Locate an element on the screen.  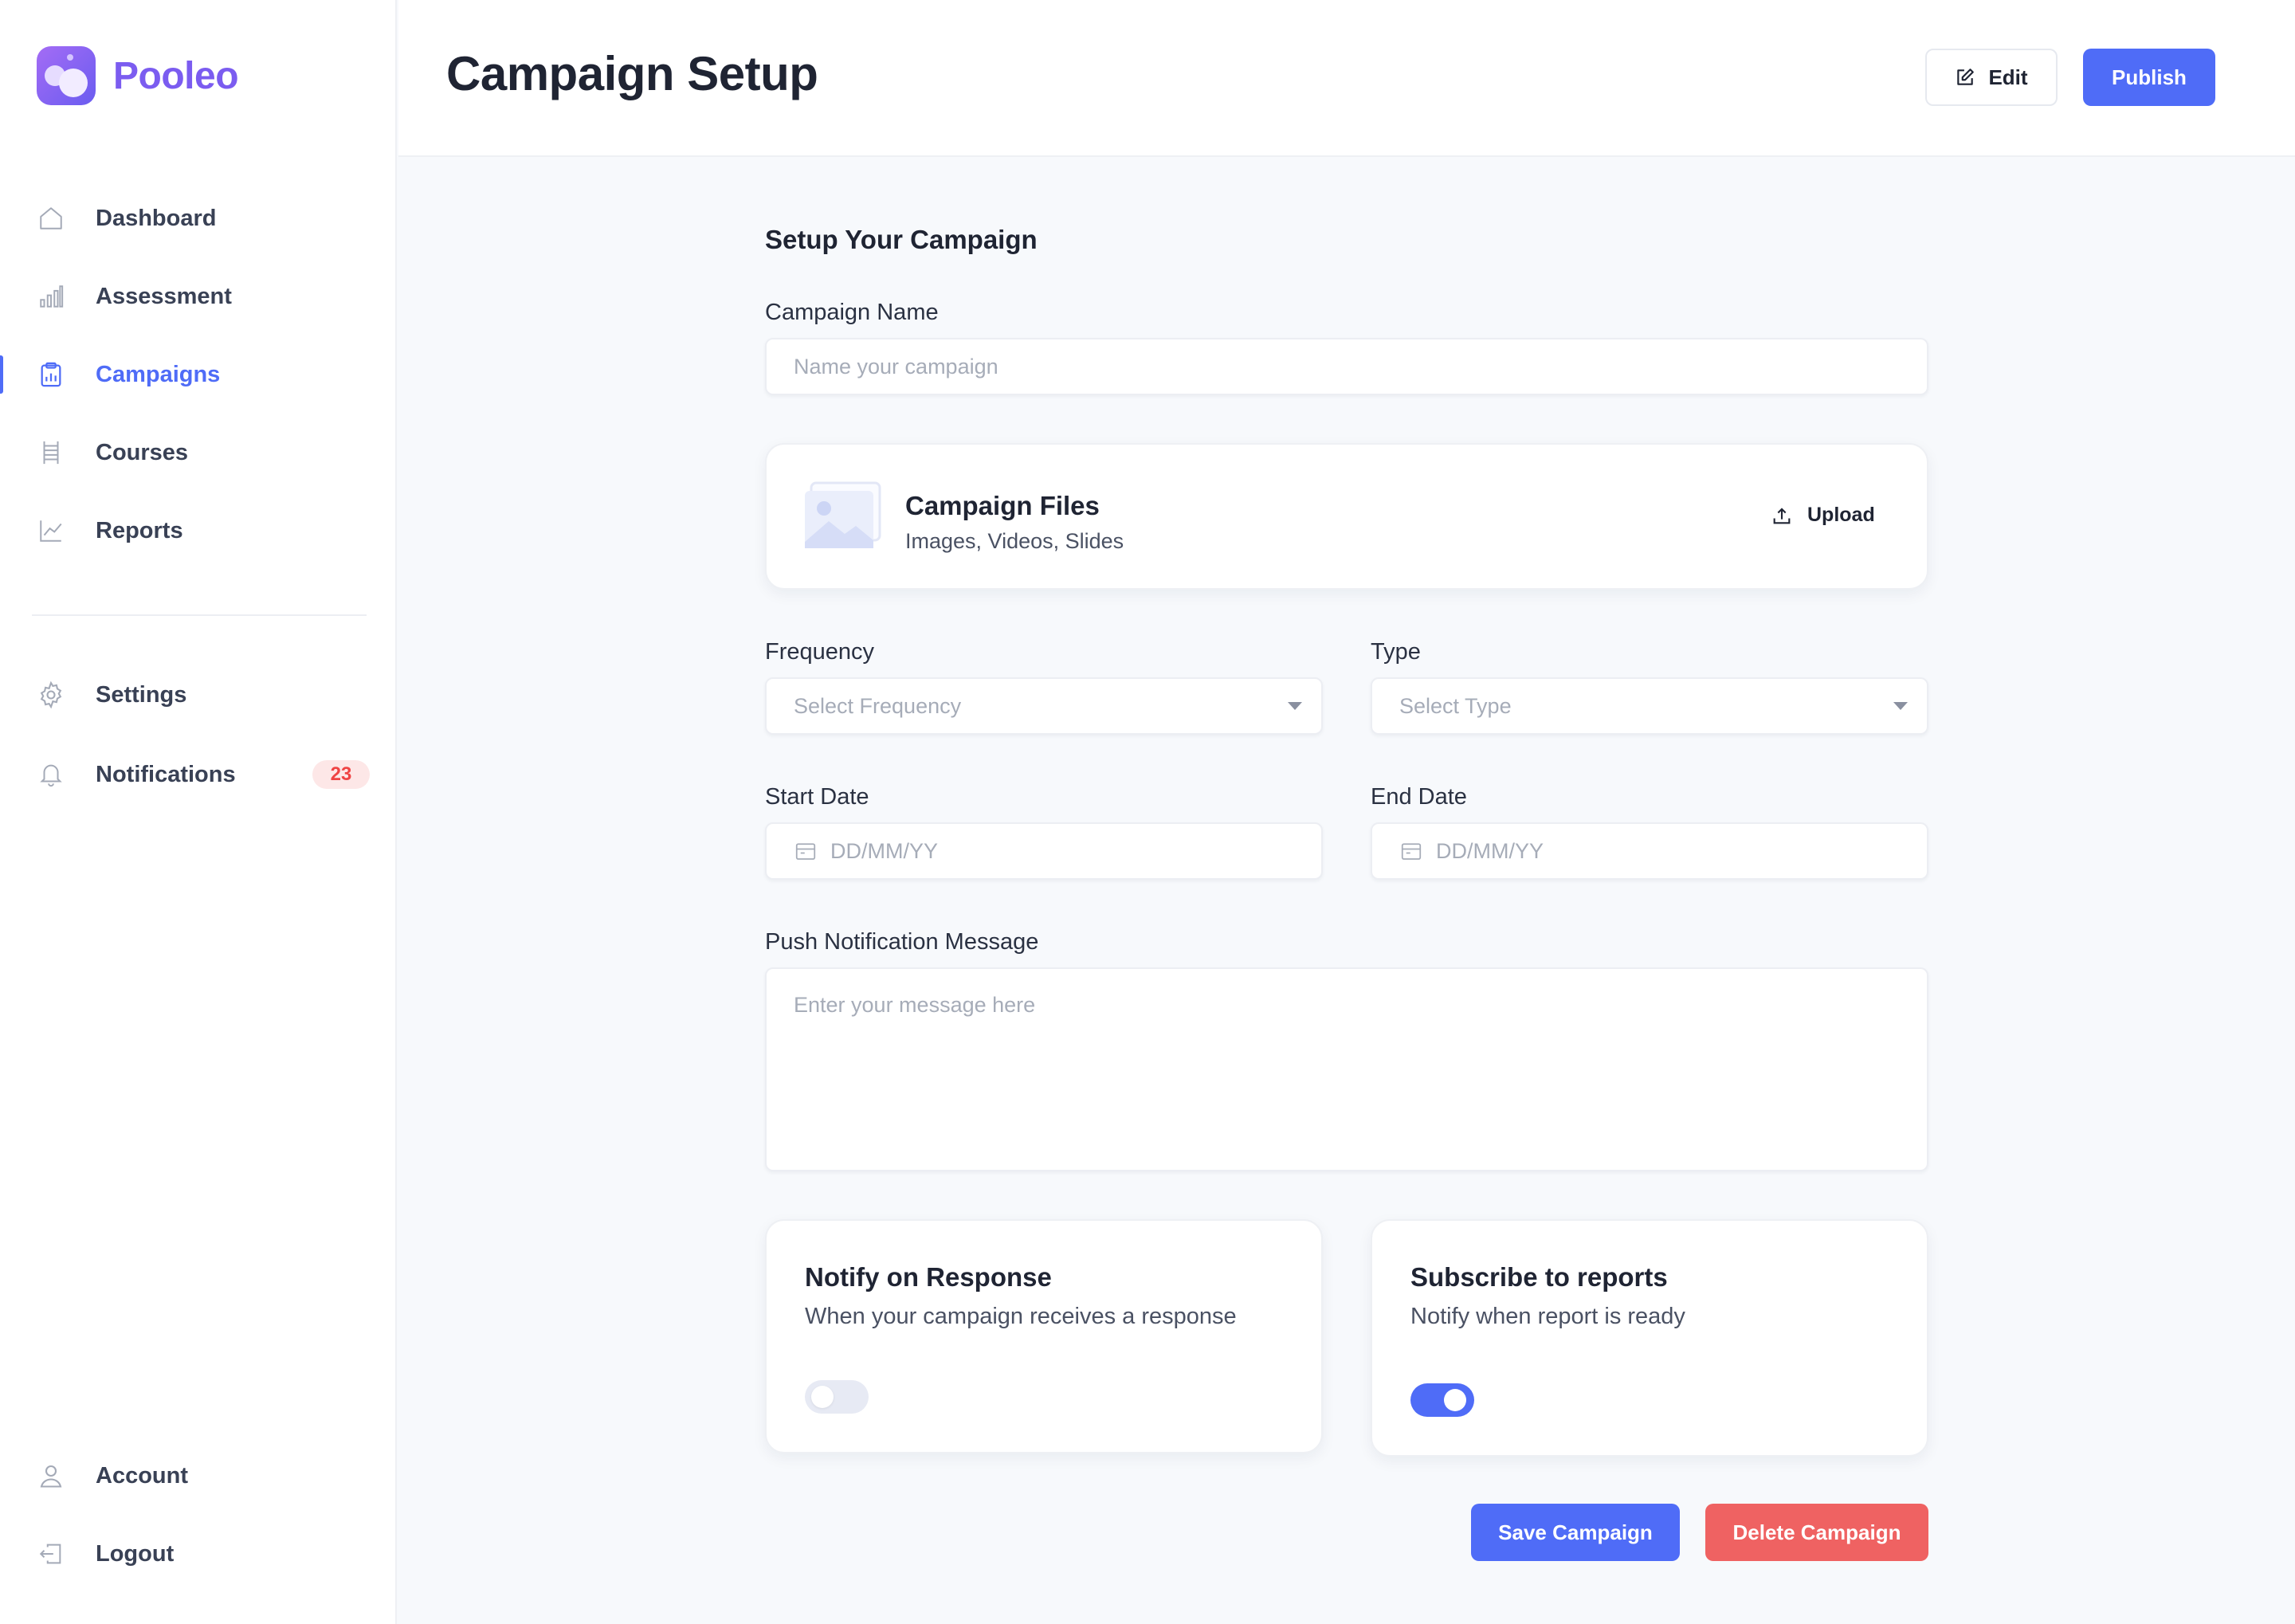
end-date-label: End Date is located at coordinates (1419, 797).